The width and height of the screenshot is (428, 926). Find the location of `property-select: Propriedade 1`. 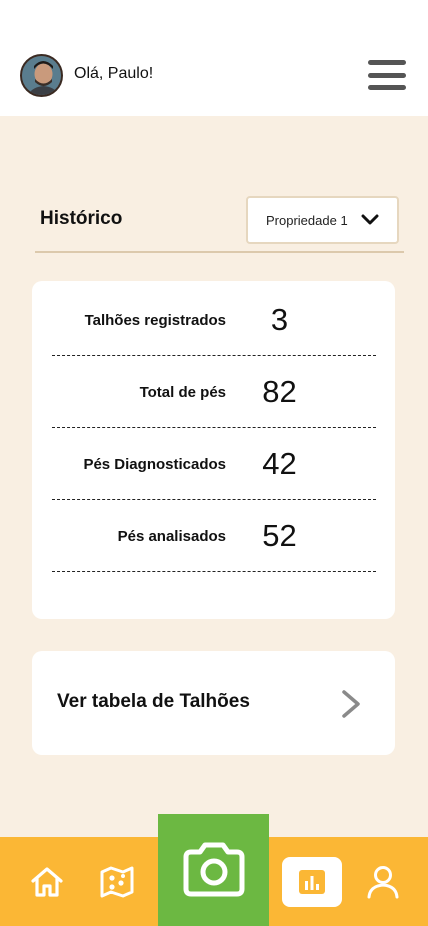

property-select: Propriedade 1 is located at coordinates (322, 220).